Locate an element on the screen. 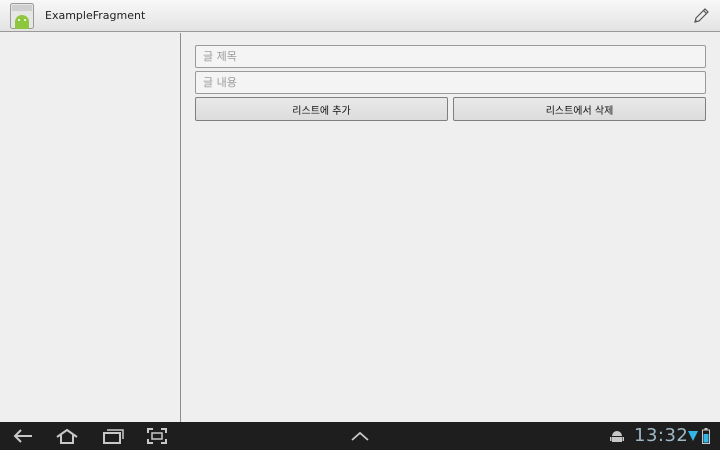 This screenshot has height=450, width=720. clock: 13:32 is located at coordinates (661, 435).